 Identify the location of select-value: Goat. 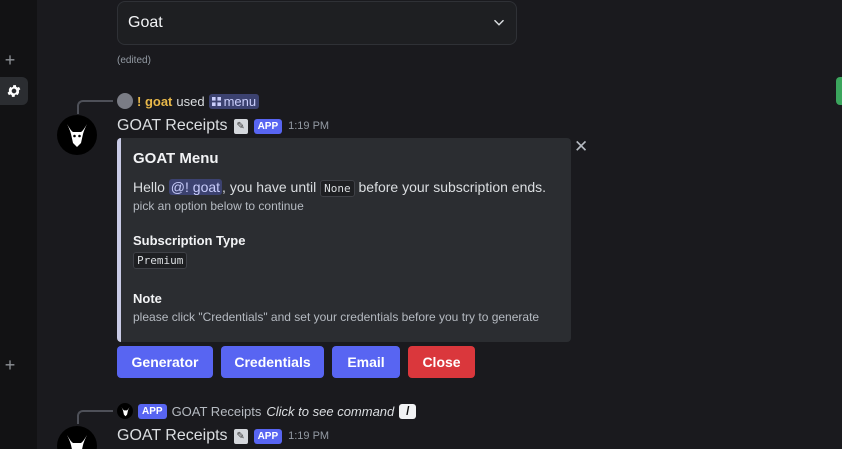
(145, 22).